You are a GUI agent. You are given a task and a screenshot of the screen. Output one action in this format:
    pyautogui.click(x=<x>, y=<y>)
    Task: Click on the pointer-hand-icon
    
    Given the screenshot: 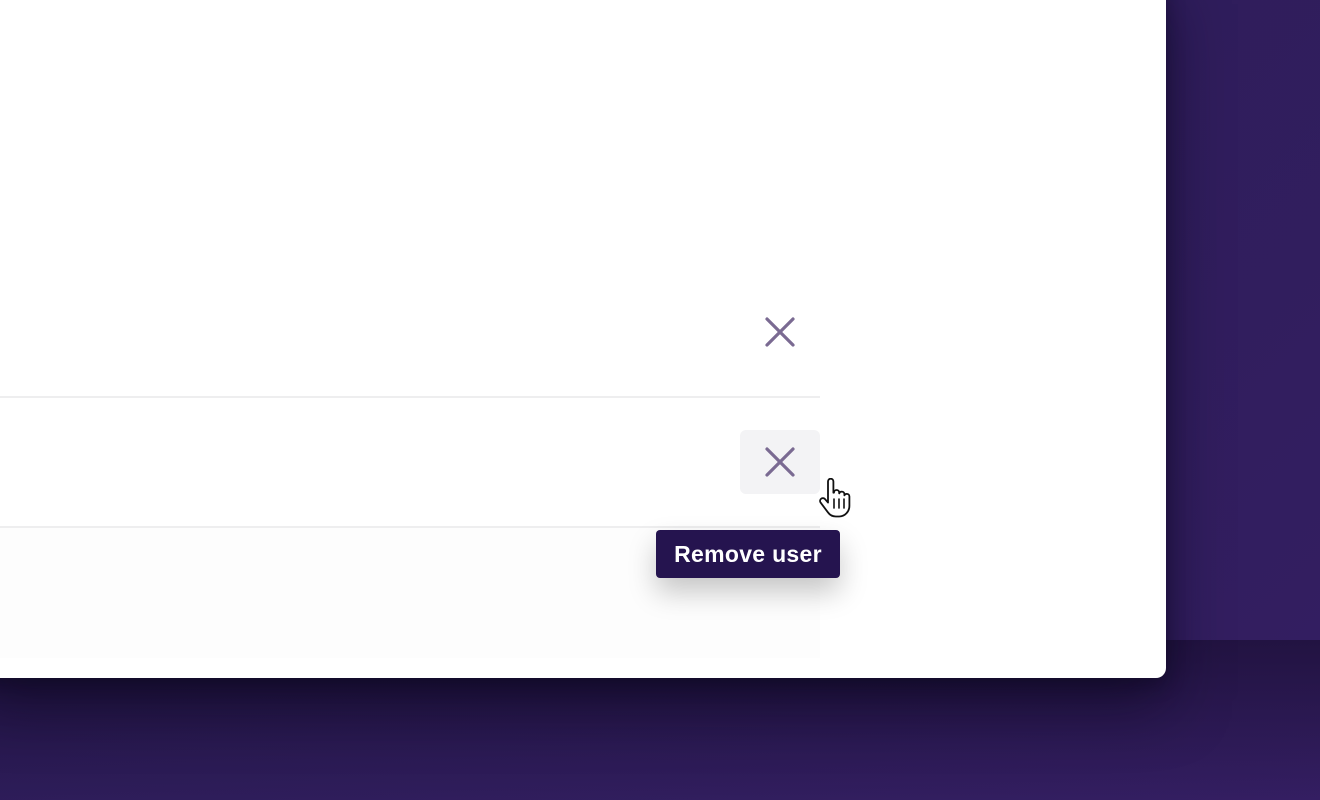 What is the action you would take?
    pyautogui.click(x=835, y=498)
    